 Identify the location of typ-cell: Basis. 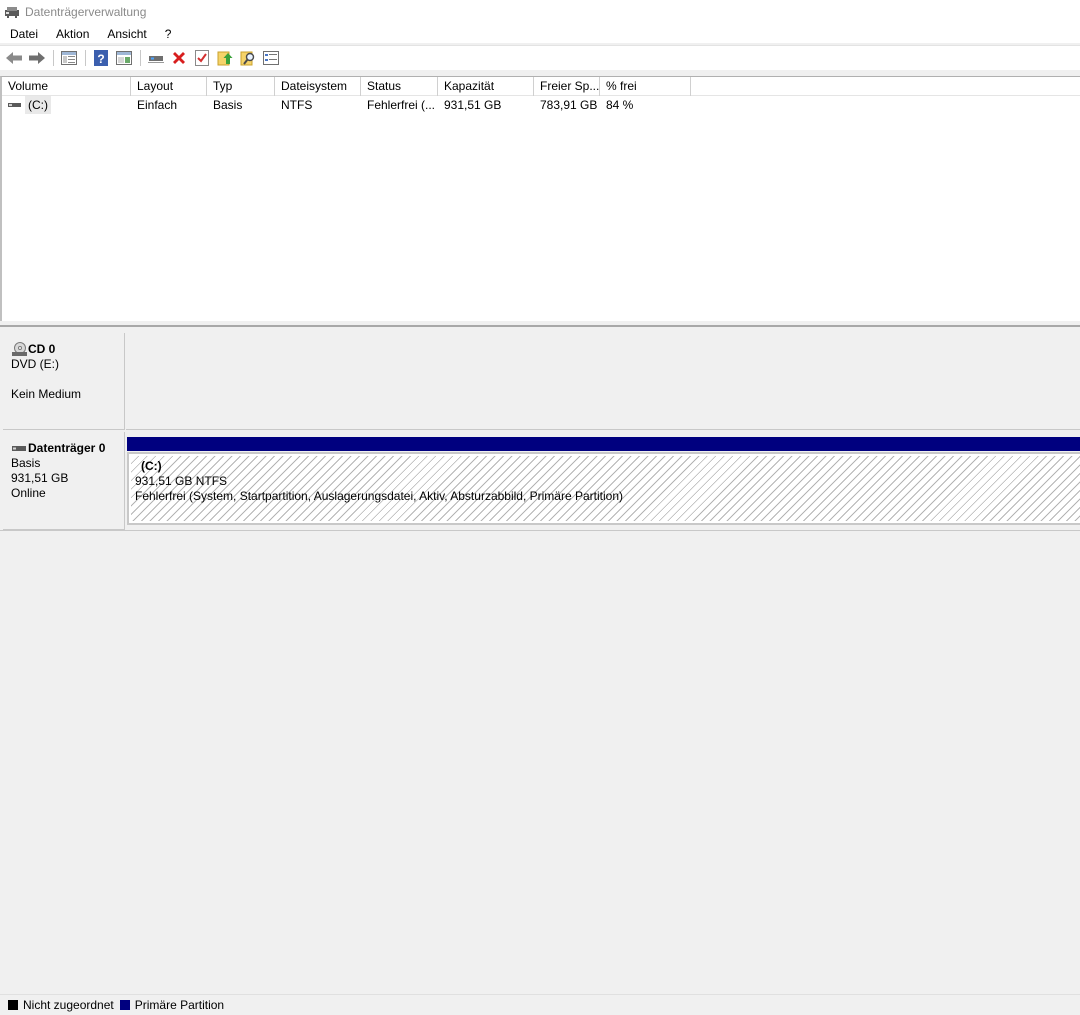
(228, 105).